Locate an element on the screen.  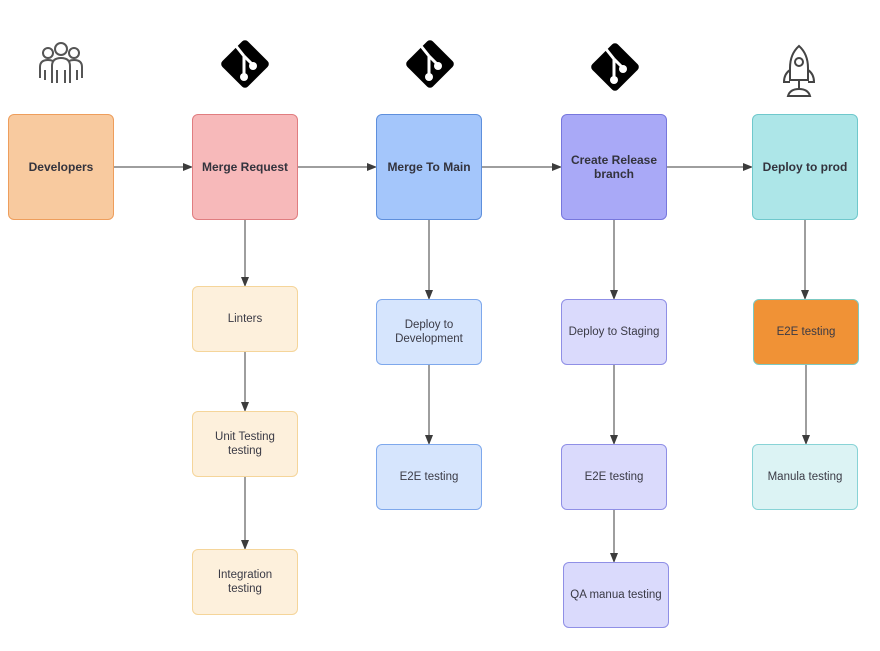
step-e2e-testing-main: E2E testing is located at coordinates (429, 477).